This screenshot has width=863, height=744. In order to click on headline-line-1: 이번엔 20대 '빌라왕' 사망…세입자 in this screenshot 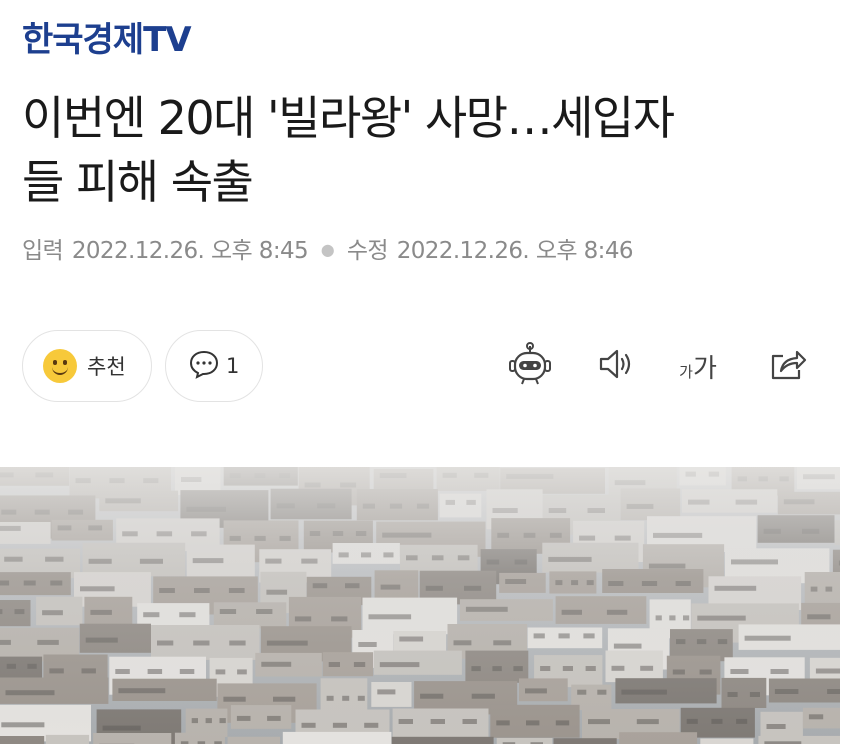, I will do `click(348, 118)`.